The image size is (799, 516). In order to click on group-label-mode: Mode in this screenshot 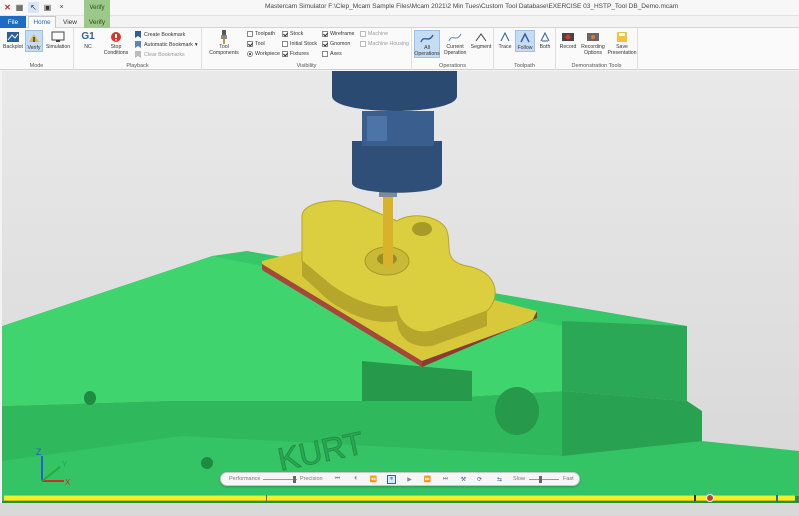, I will do `click(36, 66)`.